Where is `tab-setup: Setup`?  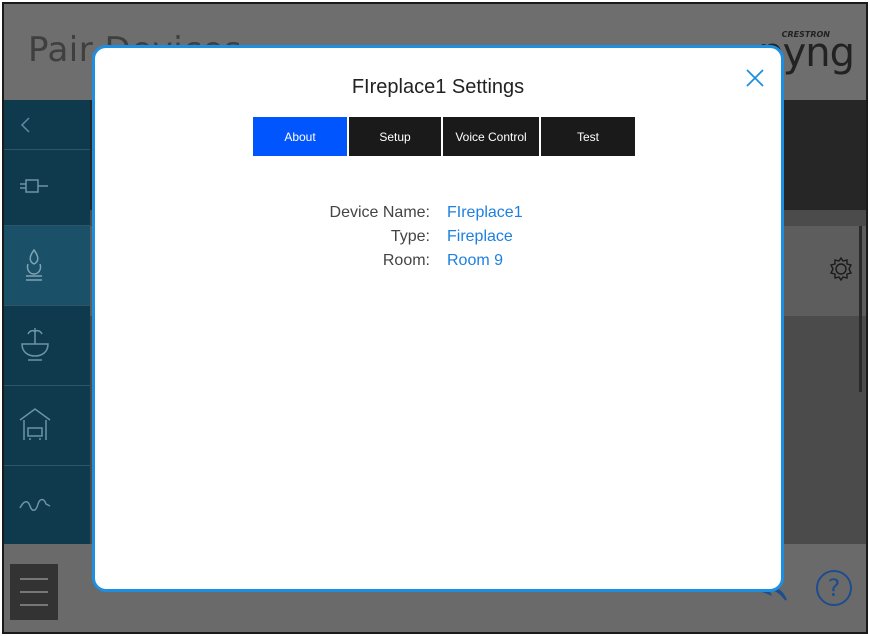
tab-setup: Setup is located at coordinates (395, 136).